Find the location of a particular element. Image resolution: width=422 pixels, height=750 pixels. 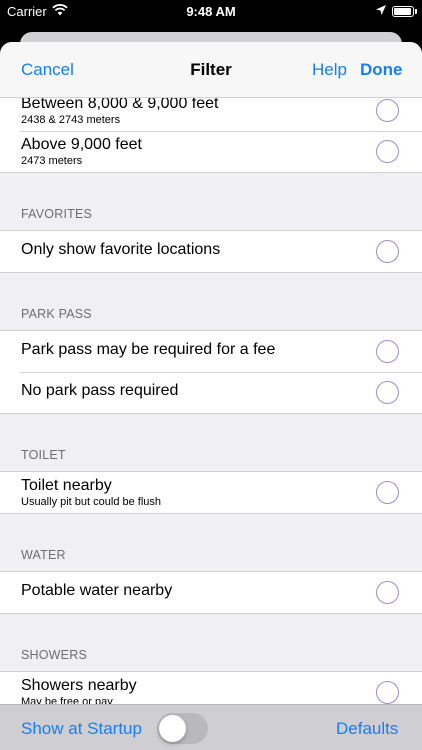

list-item: Park pass may be required for a fee is located at coordinates (211, 351).